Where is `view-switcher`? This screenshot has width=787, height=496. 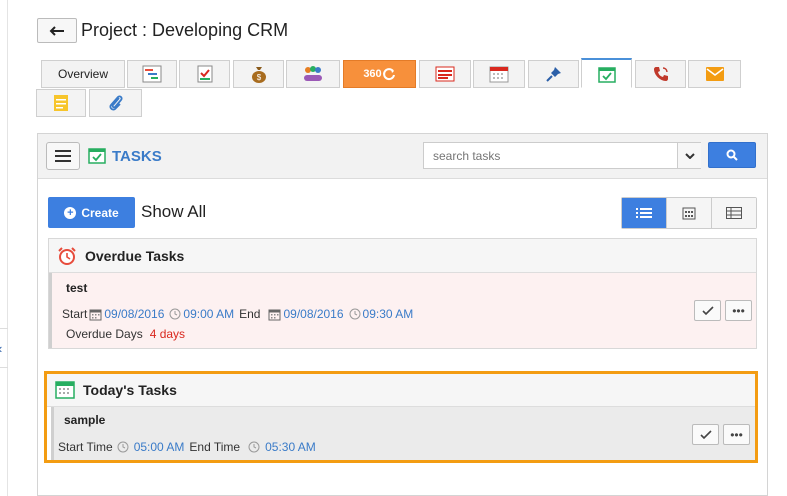
view-switcher is located at coordinates (689, 213).